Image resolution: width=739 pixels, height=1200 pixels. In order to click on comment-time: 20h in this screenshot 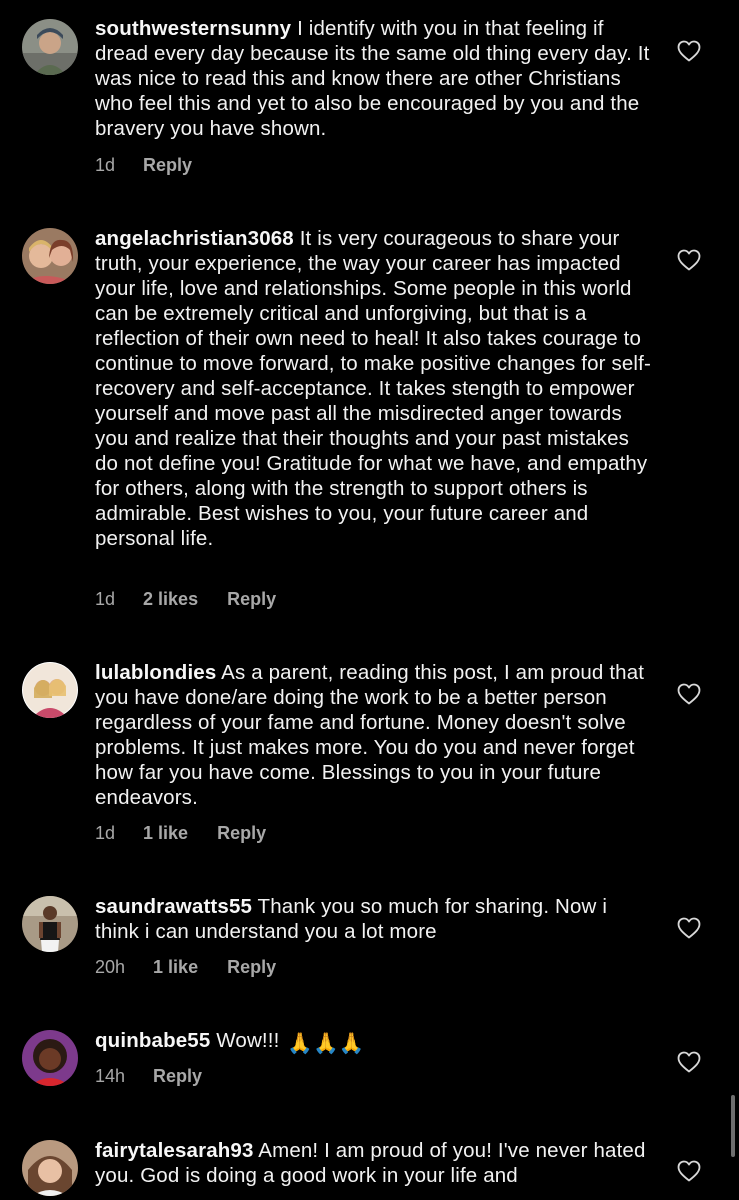, I will do `click(110, 967)`.